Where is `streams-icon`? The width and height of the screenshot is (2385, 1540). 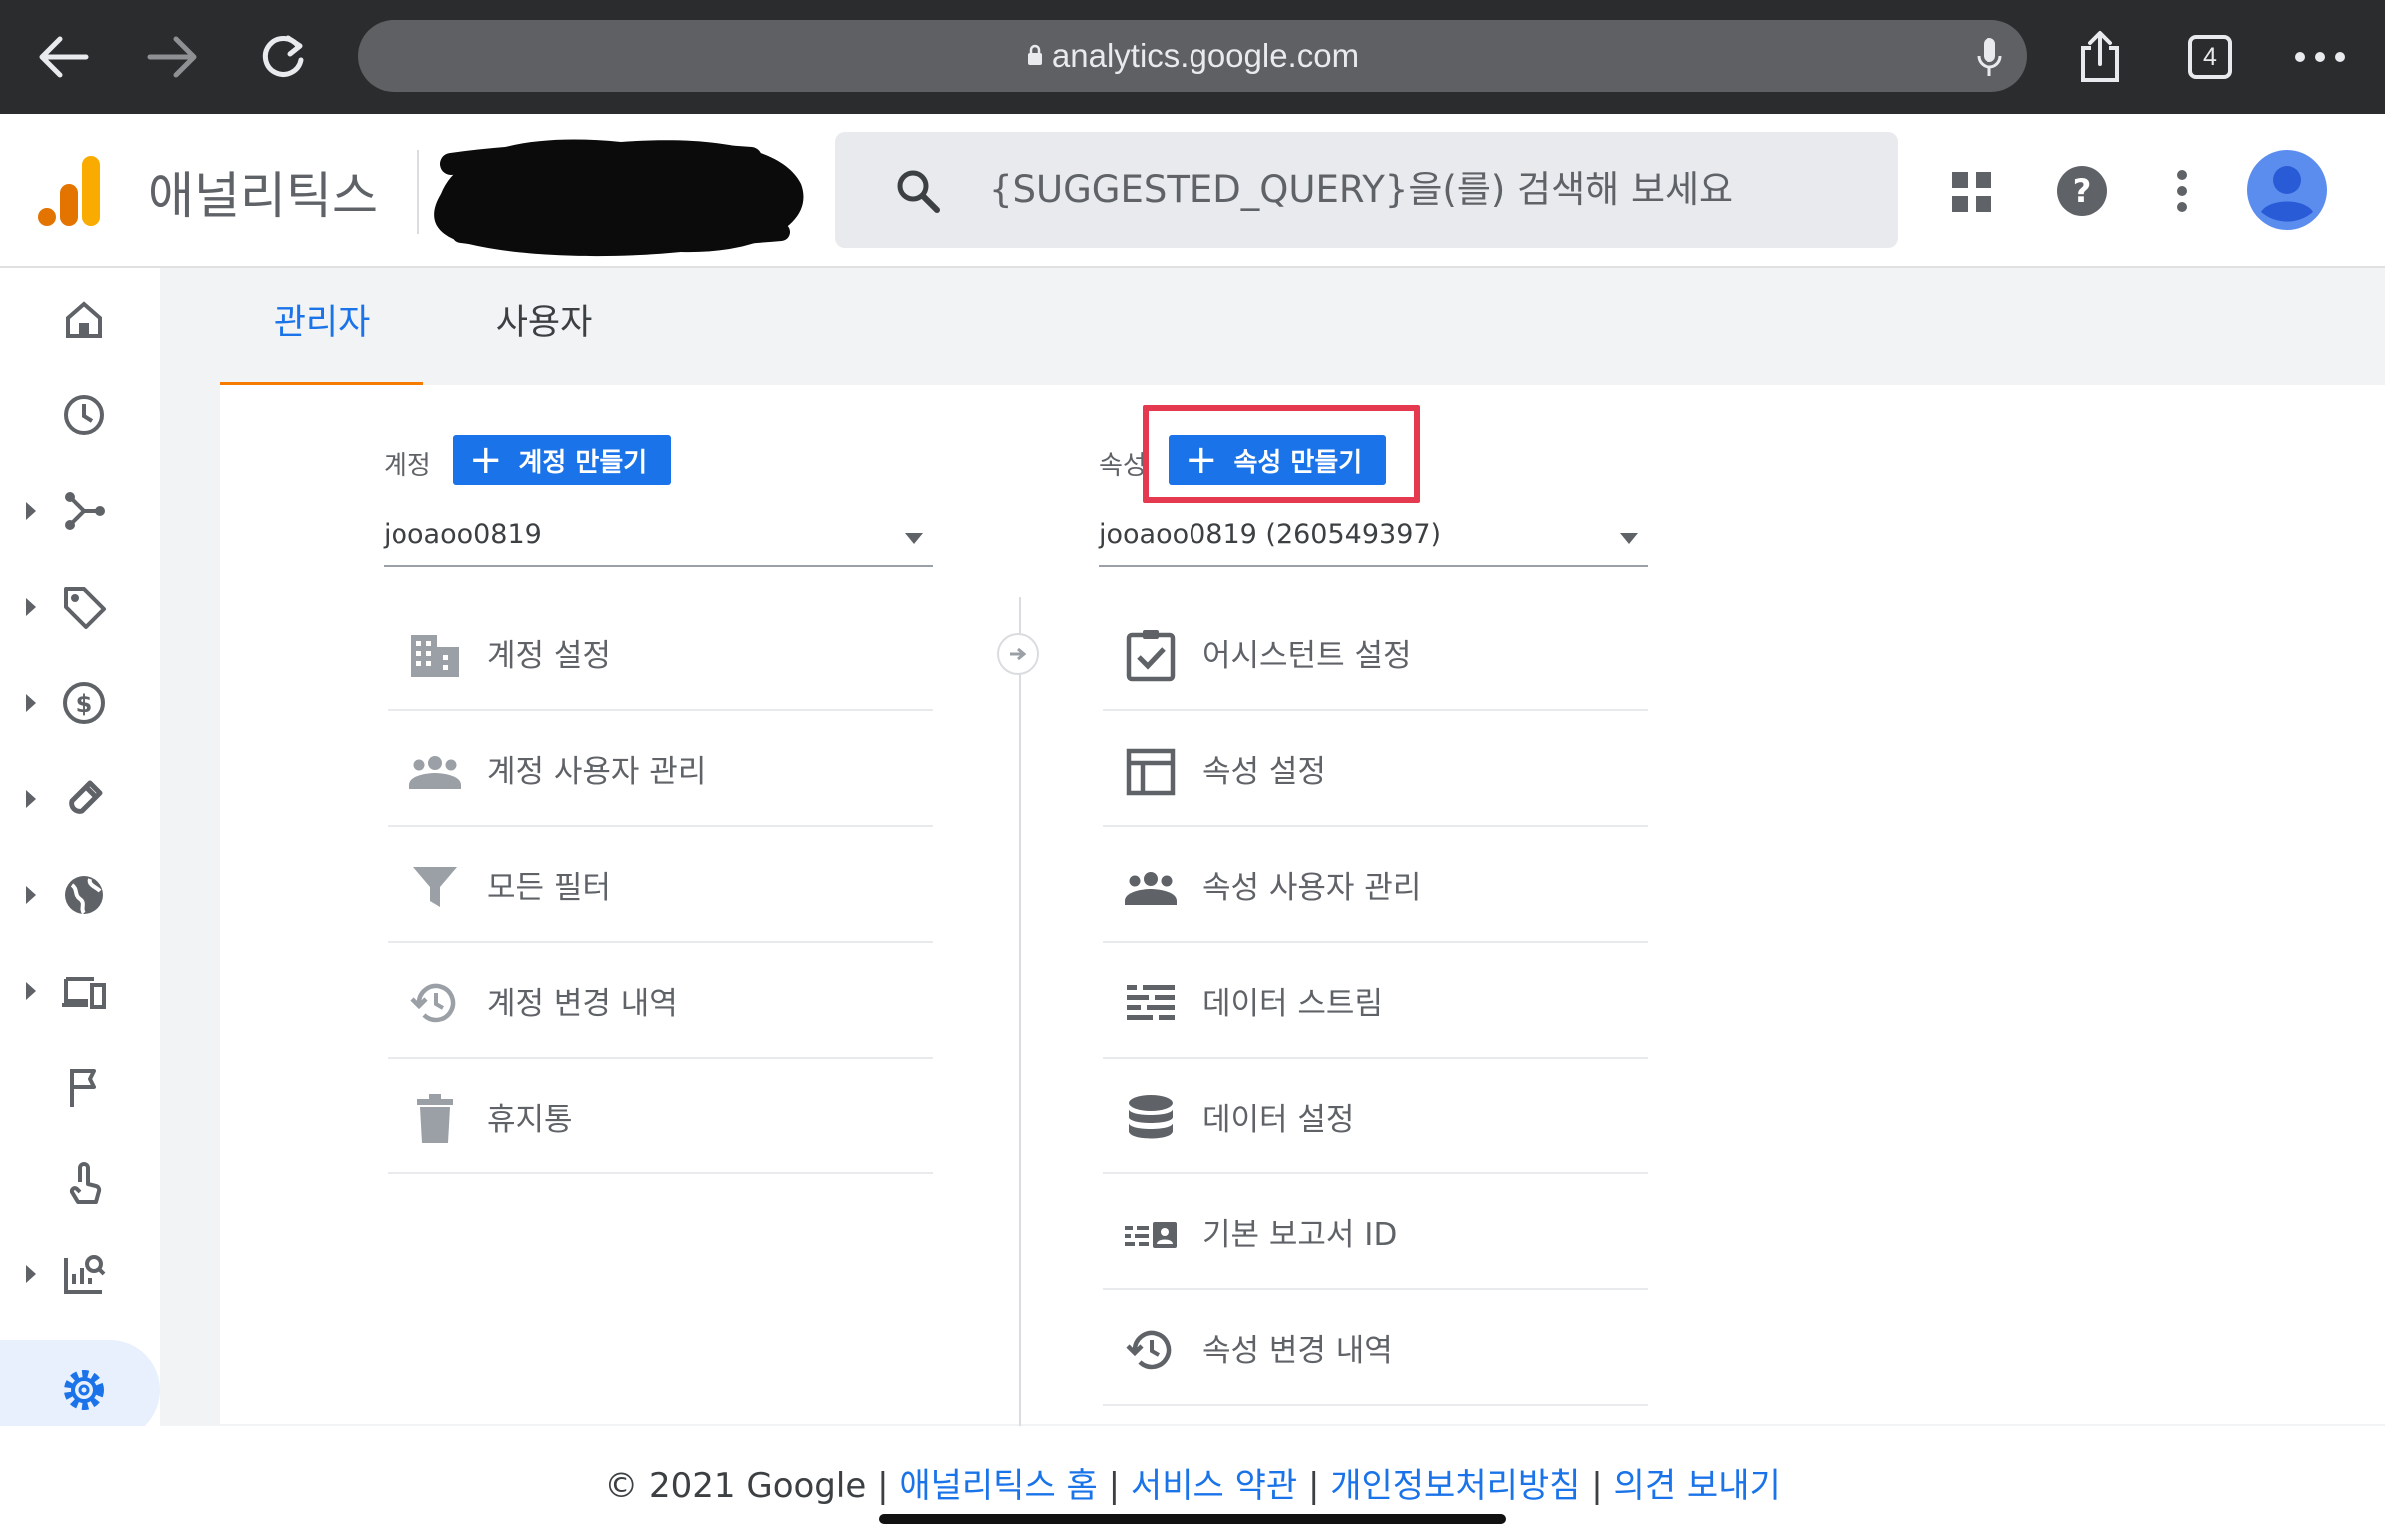 streams-icon is located at coordinates (1151, 1002).